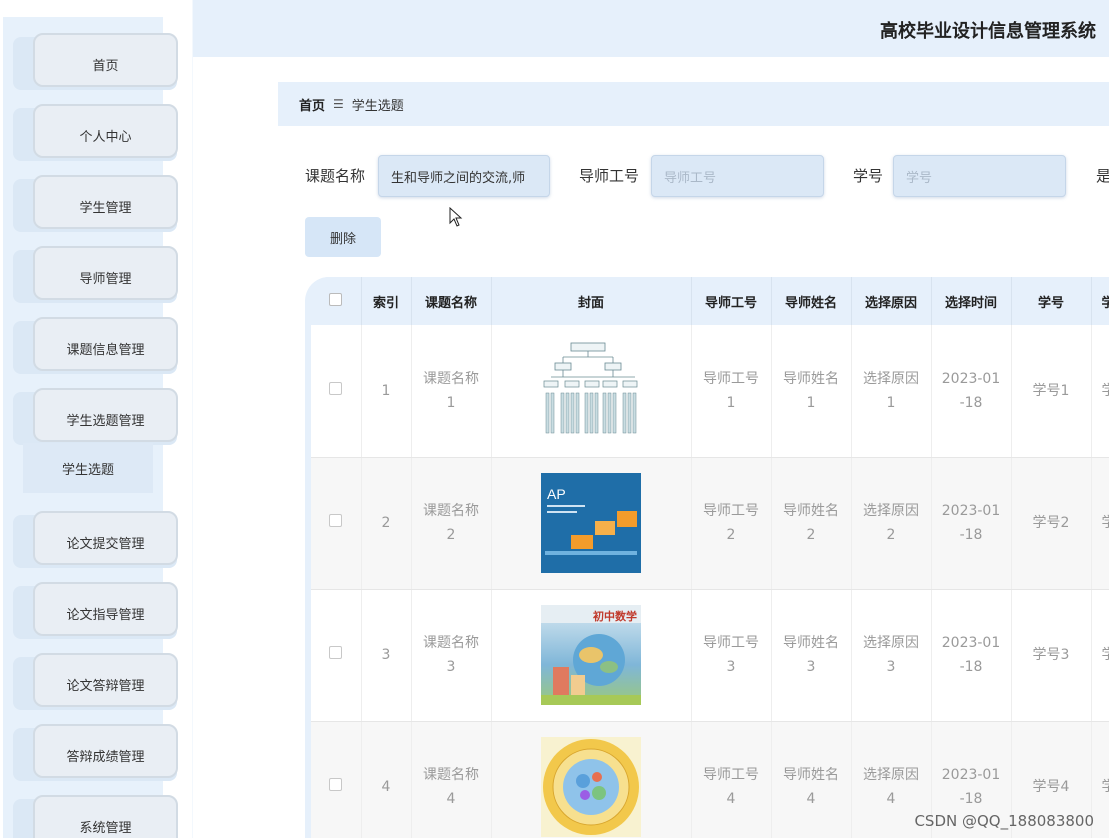 The image size is (1109, 838). Describe the element at coordinates (386, 523) in the screenshot. I see `cell-index: 2` at that location.